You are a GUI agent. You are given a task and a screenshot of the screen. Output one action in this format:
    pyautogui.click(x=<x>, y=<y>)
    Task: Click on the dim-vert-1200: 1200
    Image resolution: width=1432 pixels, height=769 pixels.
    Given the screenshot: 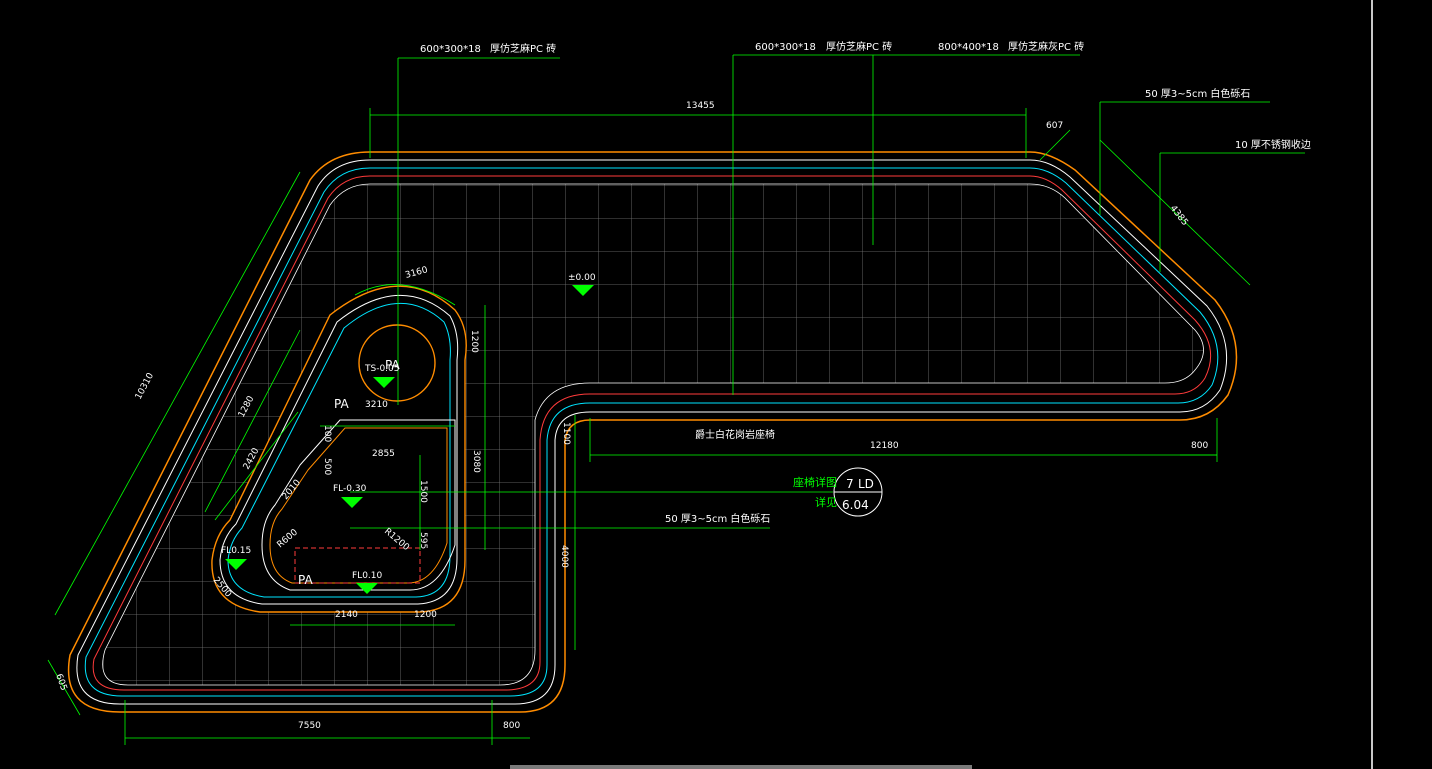 What is the action you would take?
    pyautogui.click(x=474, y=341)
    